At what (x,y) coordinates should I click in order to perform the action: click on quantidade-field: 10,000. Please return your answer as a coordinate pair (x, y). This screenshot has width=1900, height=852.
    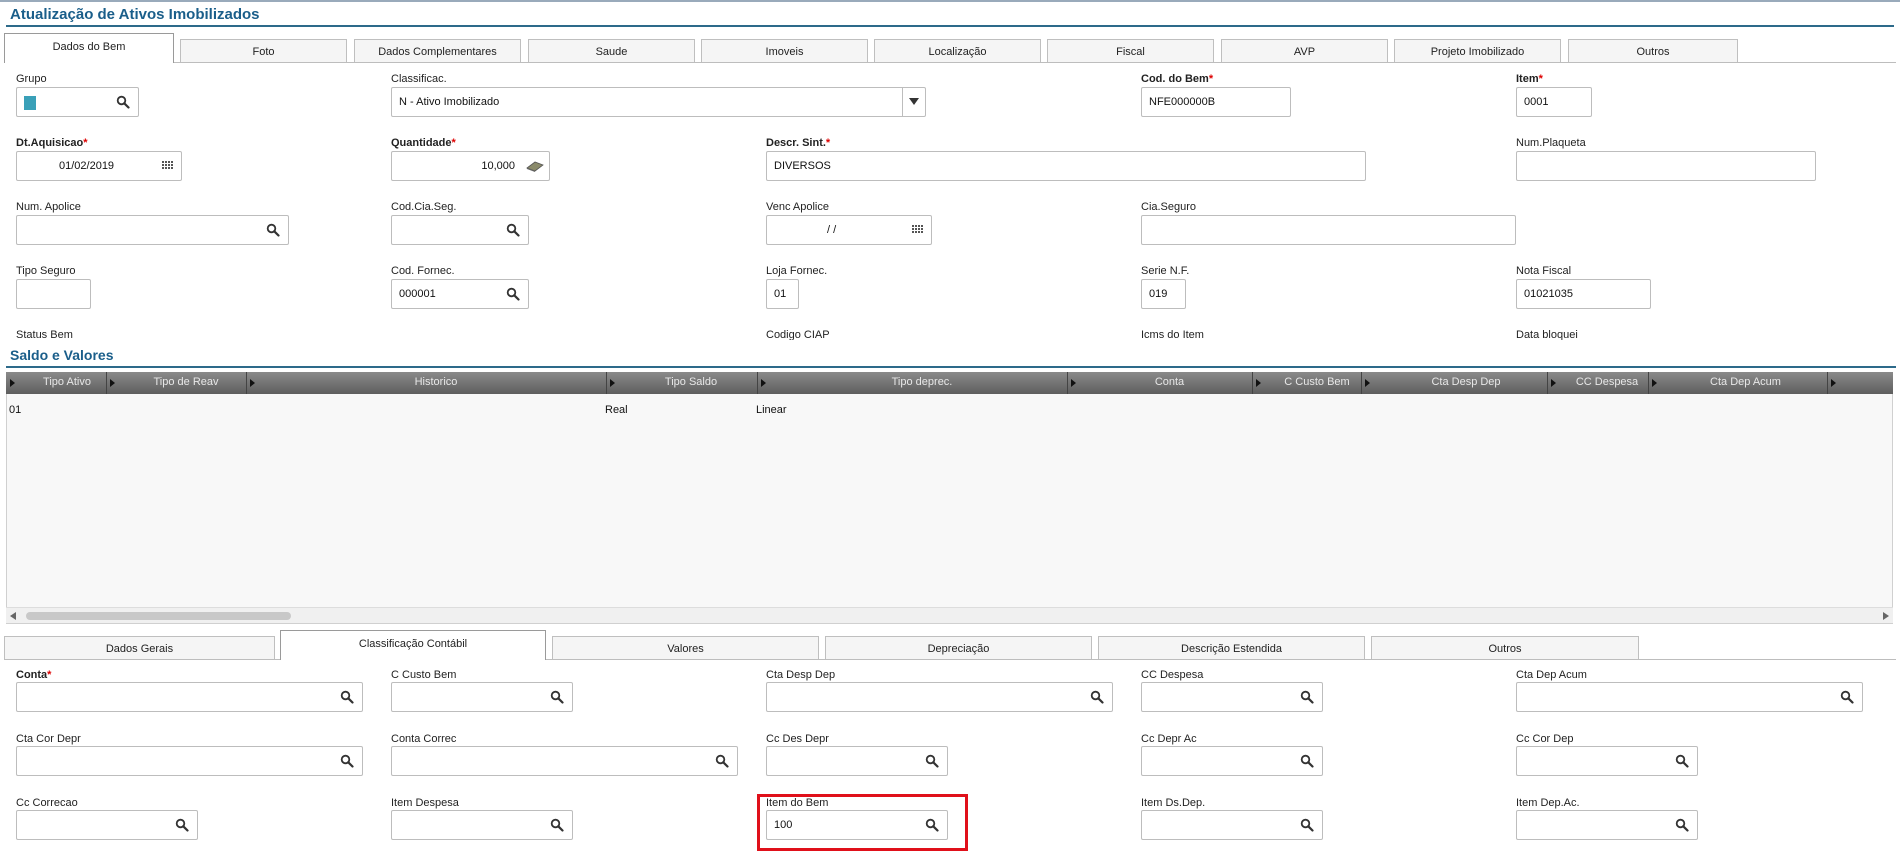
    Looking at the image, I should click on (470, 166).